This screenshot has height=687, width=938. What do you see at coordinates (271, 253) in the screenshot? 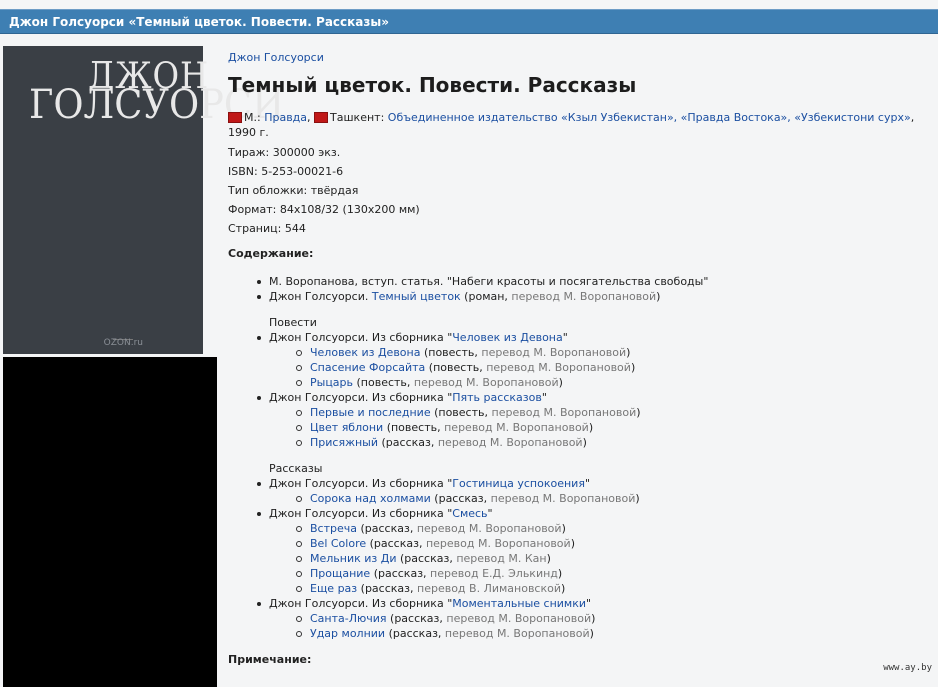
I see `contents-heading: Содержание:` at bounding box center [271, 253].